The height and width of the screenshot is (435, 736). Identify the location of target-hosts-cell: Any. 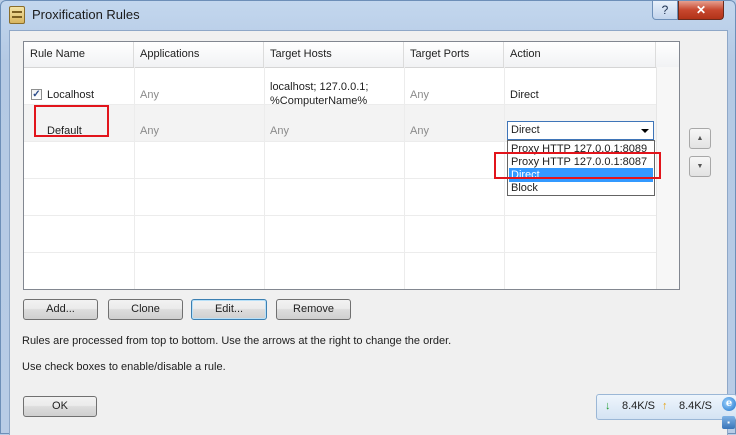
(279, 131).